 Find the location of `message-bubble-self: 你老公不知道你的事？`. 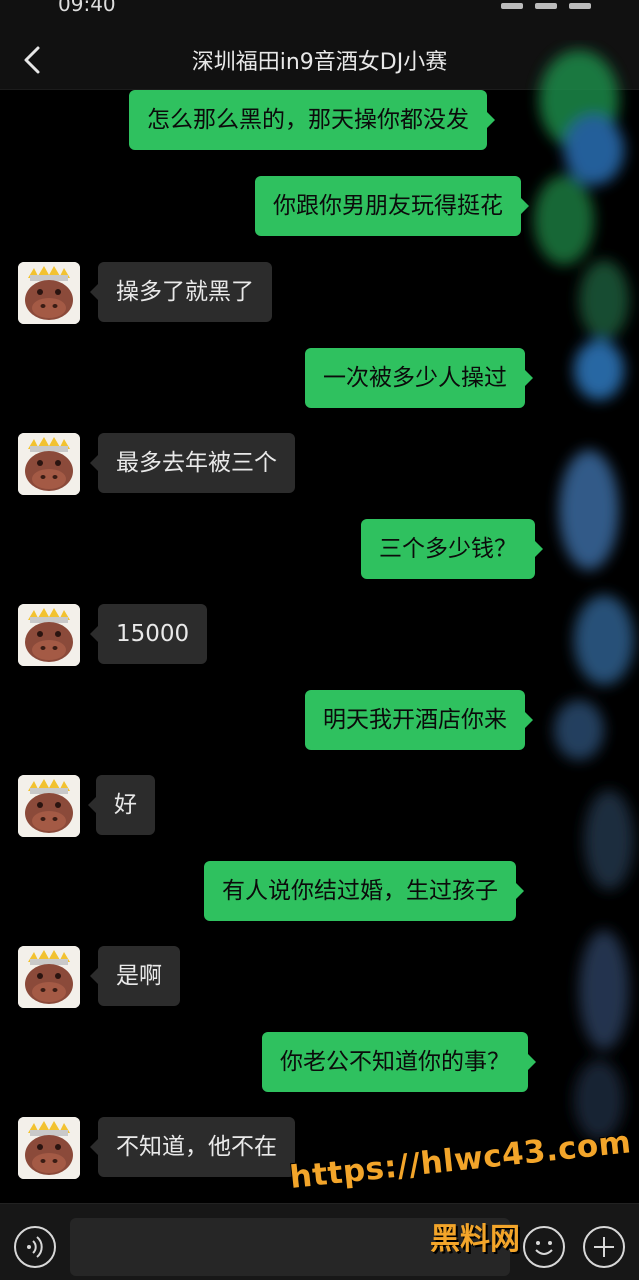

message-bubble-self: 你老公不知道你的事？ is located at coordinates (399, 1062).